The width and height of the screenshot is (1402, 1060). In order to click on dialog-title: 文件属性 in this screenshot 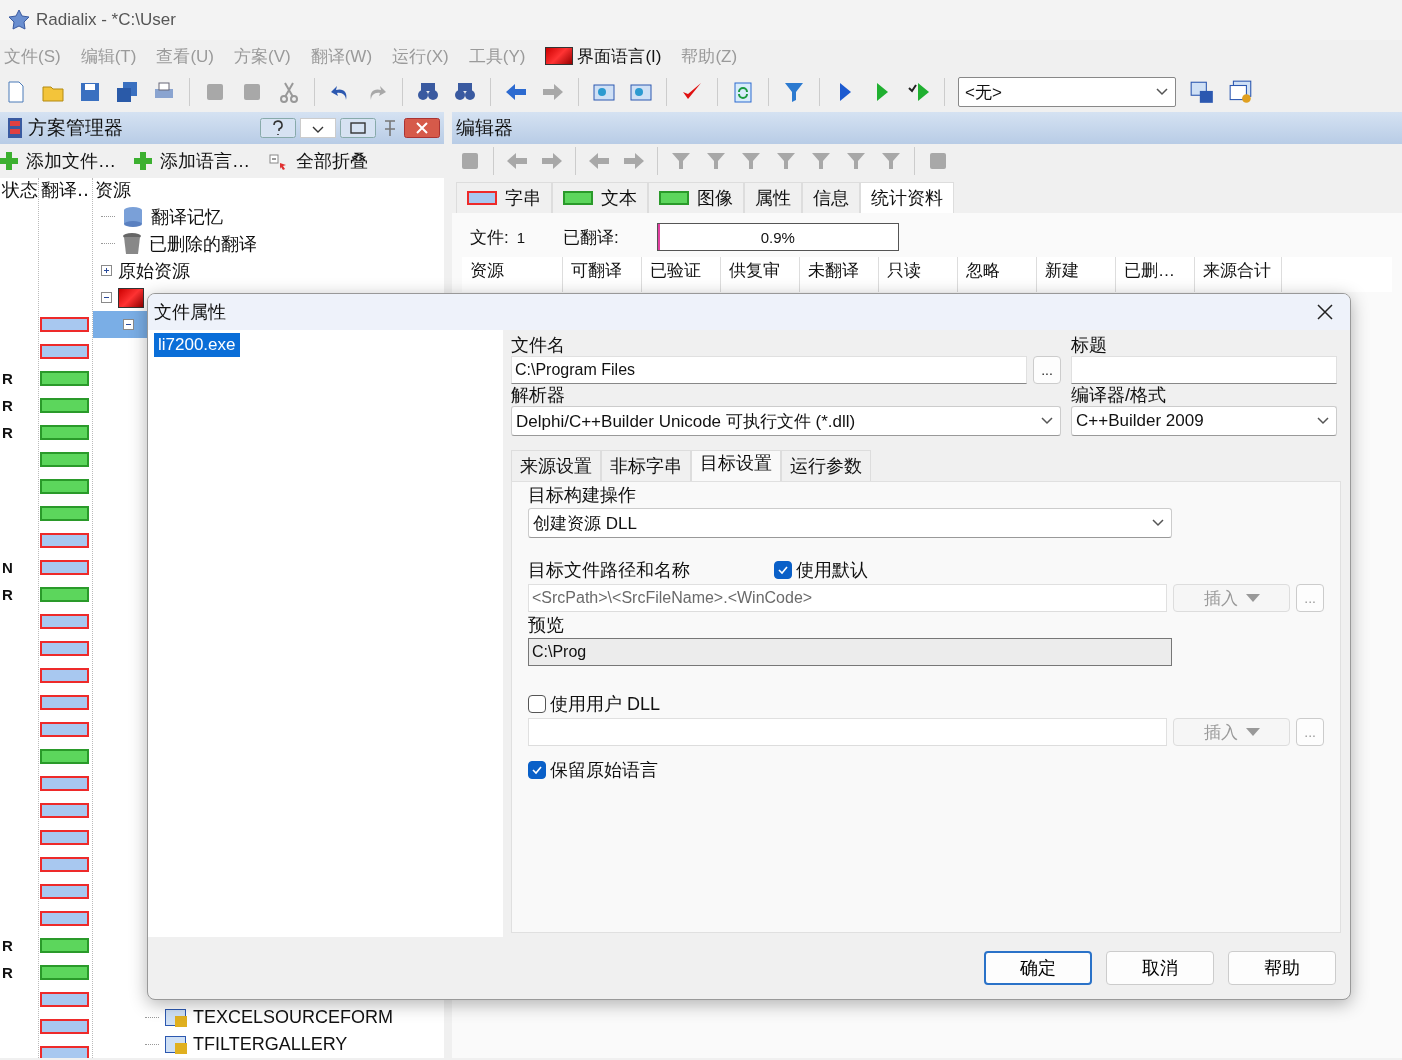, I will do `click(190, 312)`.